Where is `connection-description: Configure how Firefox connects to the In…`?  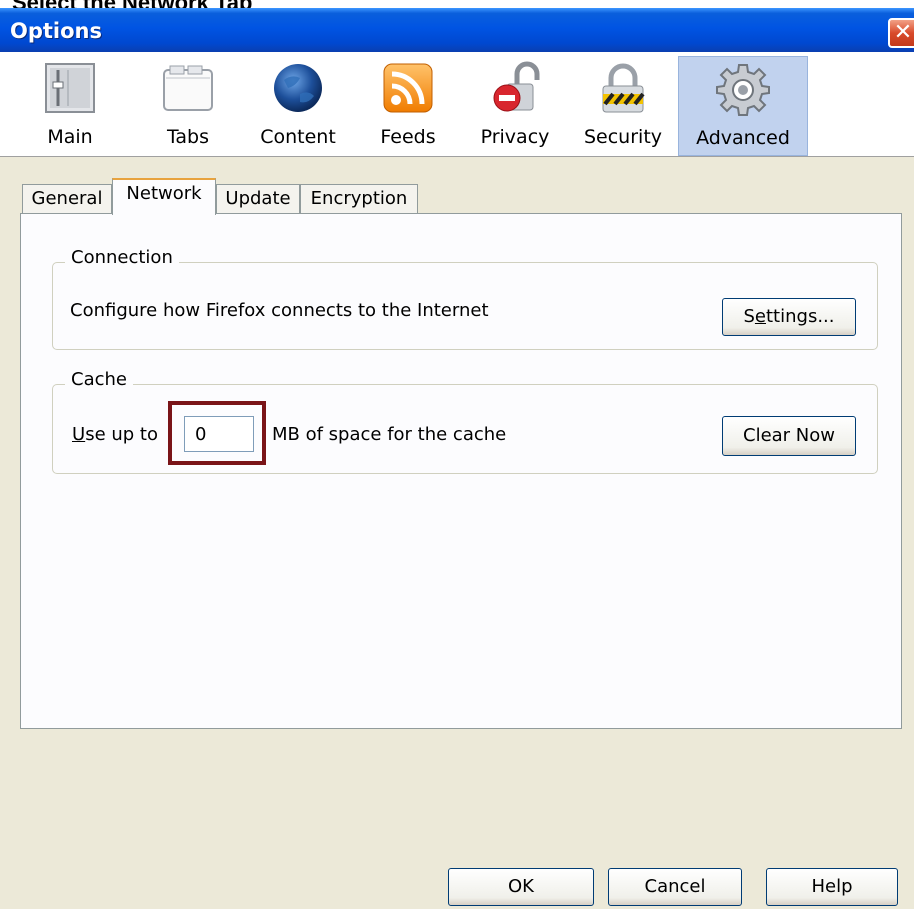
connection-description: Configure how Firefox connects to the In… is located at coordinates (279, 310).